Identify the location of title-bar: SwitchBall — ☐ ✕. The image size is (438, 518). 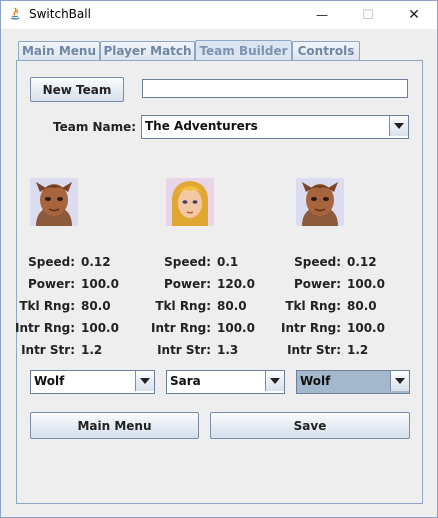
(219, 15).